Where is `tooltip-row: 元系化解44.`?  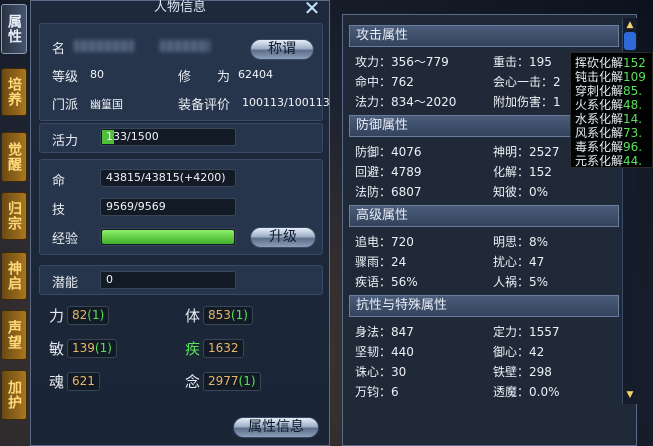
tooltip-row: 元系化解44. is located at coordinates (608, 160).